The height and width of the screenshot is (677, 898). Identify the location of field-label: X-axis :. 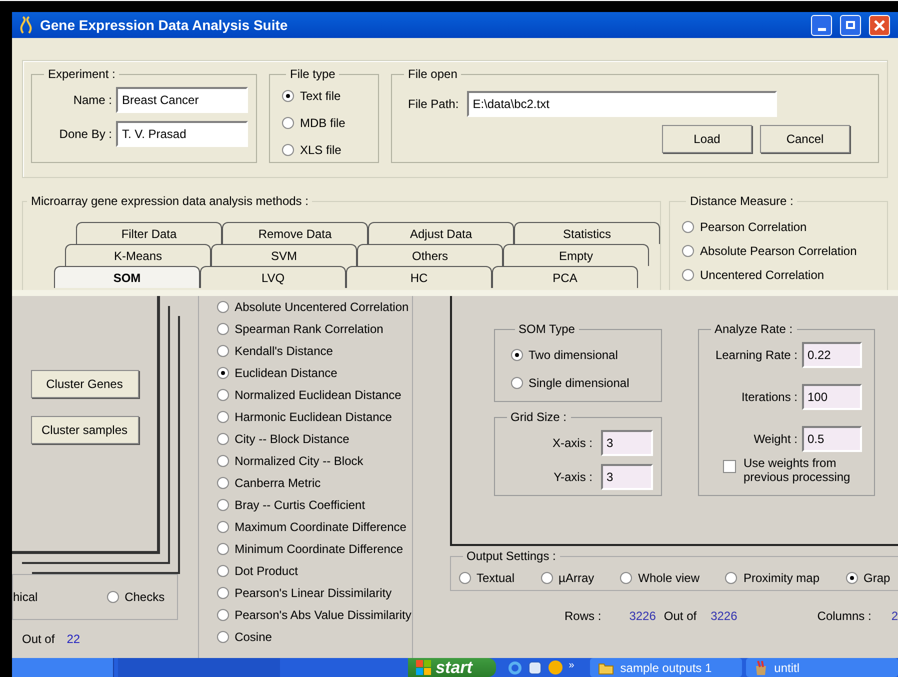
(572, 443).